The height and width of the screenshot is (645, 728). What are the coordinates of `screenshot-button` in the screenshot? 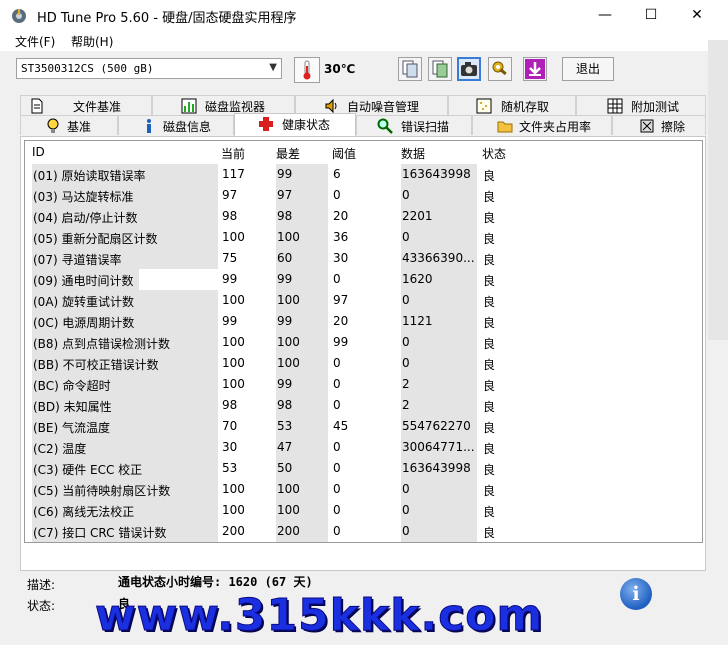 It's located at (469, 69).